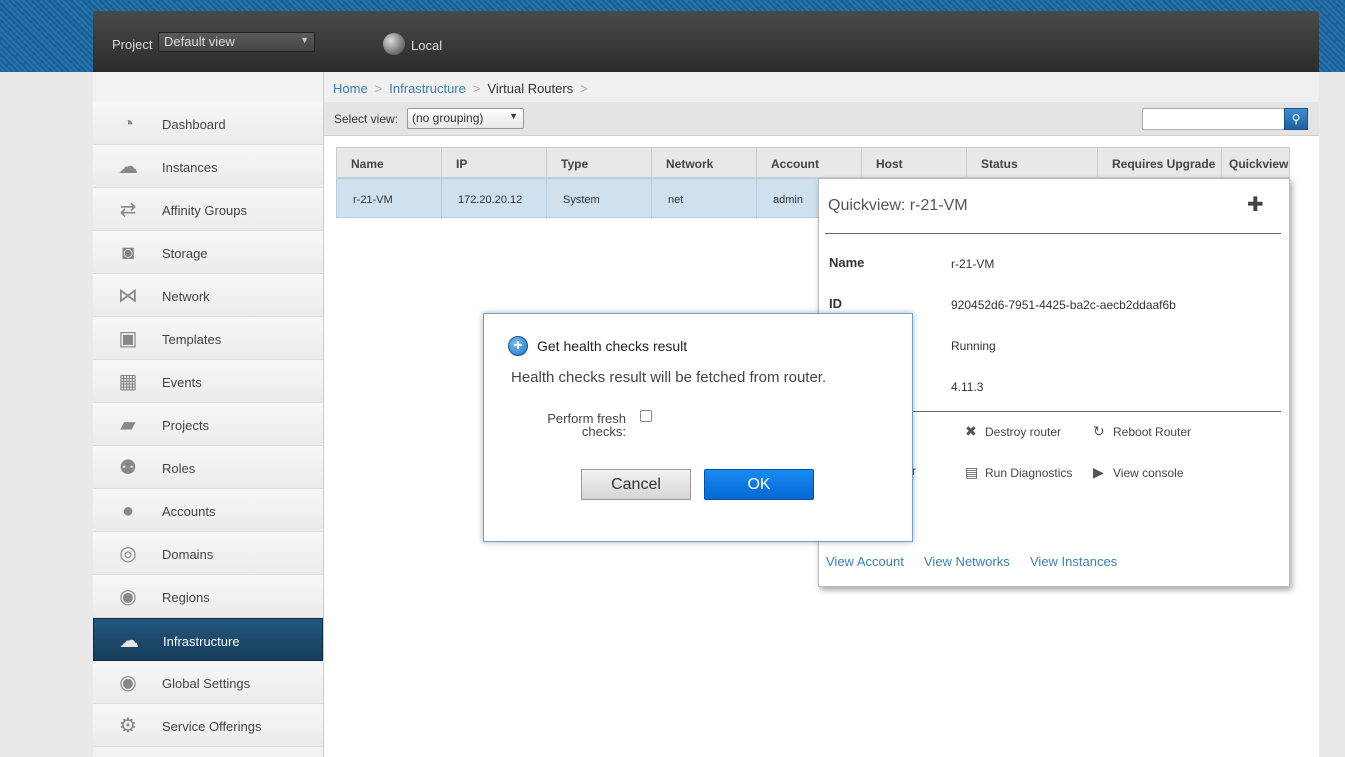  I want to click on sidebar-item-instances: ☁ Instances, so click(208, 166).